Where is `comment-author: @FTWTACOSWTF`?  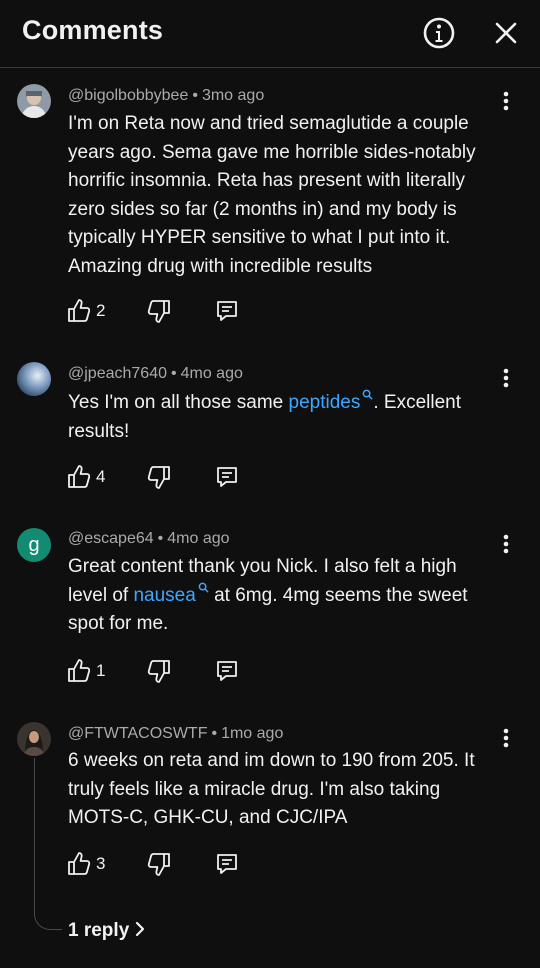 comment-author: @FTWTACOSWTF is located at coordinates (137, 733).